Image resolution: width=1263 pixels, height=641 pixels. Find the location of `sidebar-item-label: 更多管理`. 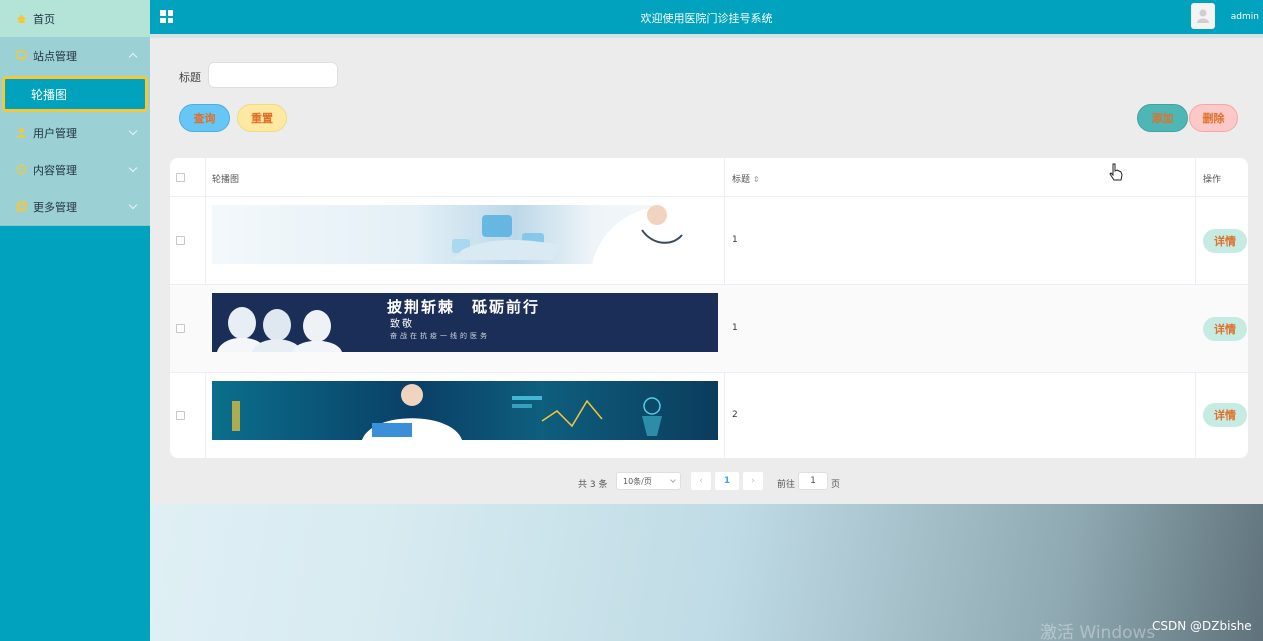

sidebar-item-label: 更多管理 is located at coordinates (55, 207).